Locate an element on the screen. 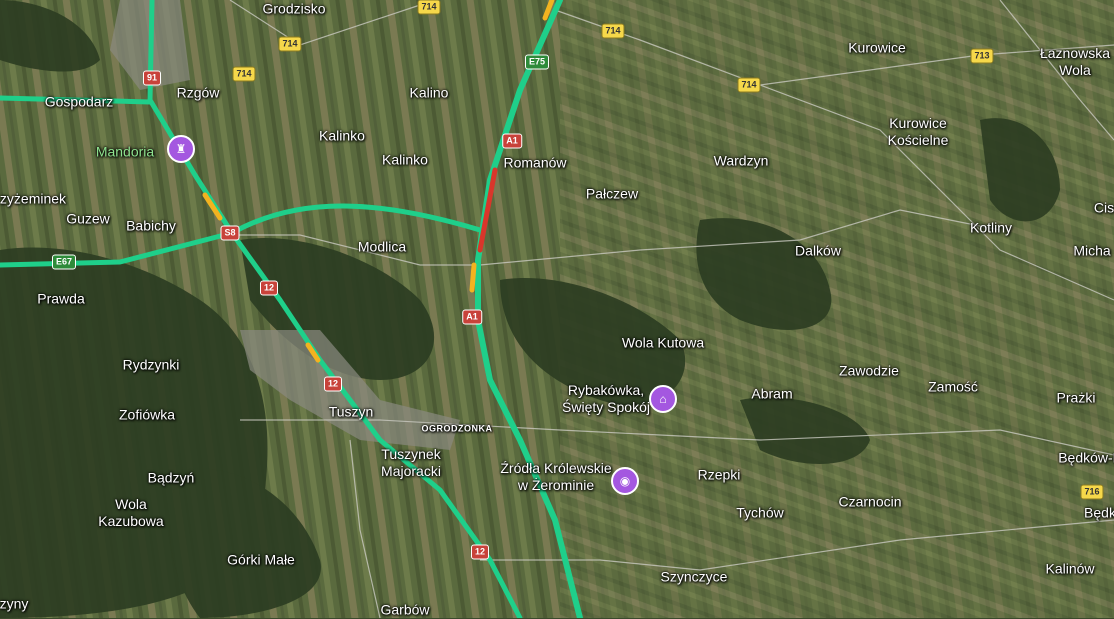 This screenshot has height=619, width=1114. place-label: Modlica is located at coordinates (382, 247).